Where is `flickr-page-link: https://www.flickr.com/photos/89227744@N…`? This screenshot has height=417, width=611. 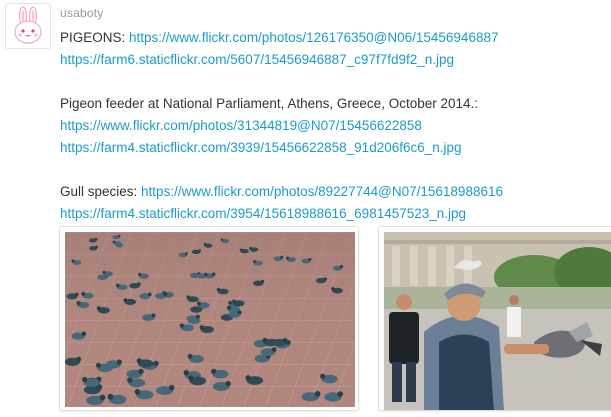 flickr-page-link: https://www.flickr.com/photos/89227744@N… is located at coordinates (322, 191).